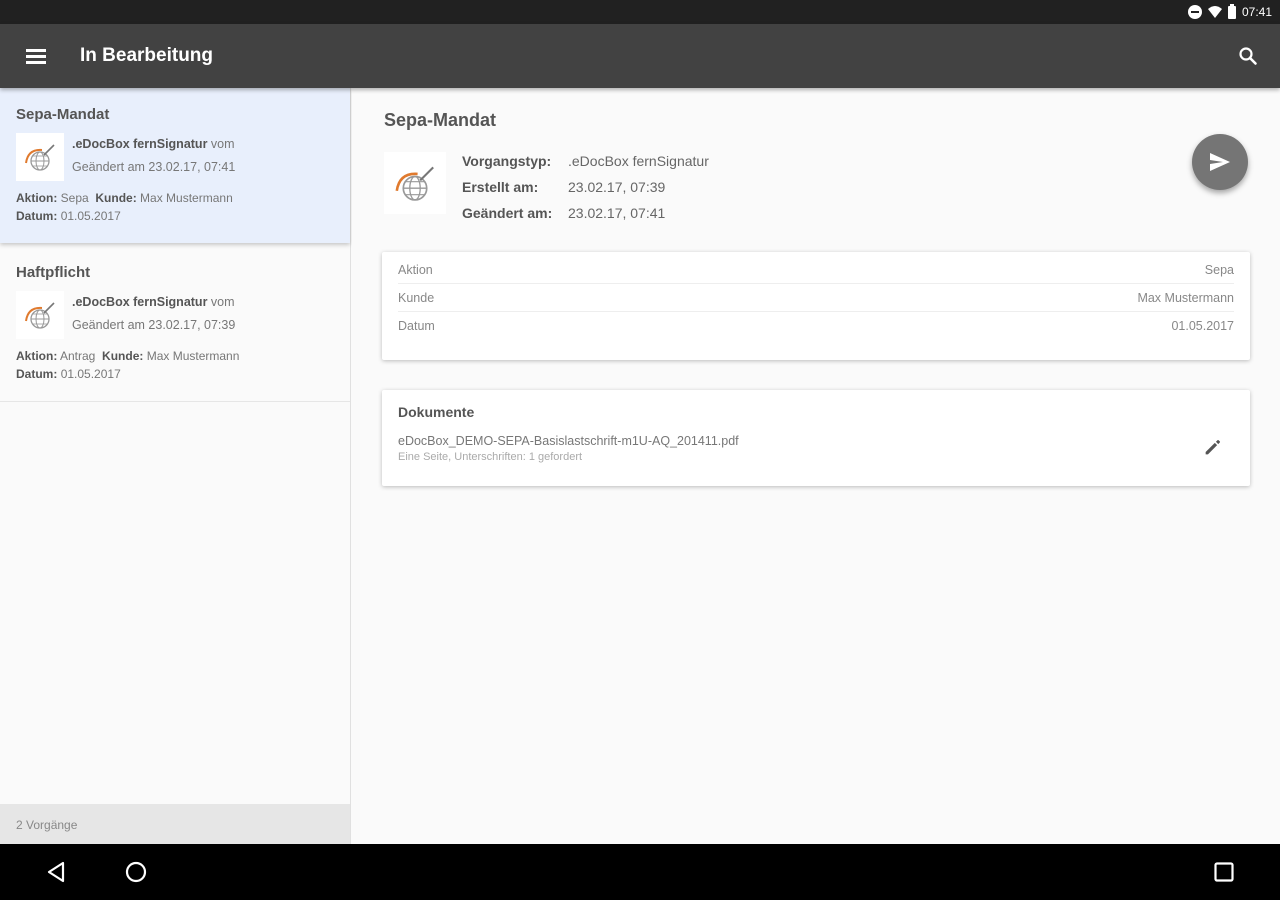 The height and width of the screenshot is (900, 1280). I want to click on list-item-changed: Geändert am 23.02.17, 07:39, so click(154, 325).